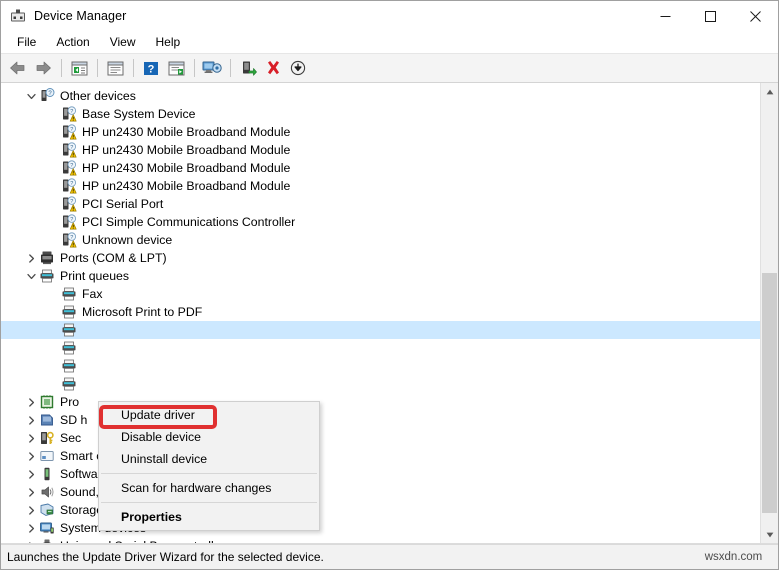  Describe the element at coordinates (123, 204) in the screenshot. I see `tree-row-label: PCI Serial Port` at that location.